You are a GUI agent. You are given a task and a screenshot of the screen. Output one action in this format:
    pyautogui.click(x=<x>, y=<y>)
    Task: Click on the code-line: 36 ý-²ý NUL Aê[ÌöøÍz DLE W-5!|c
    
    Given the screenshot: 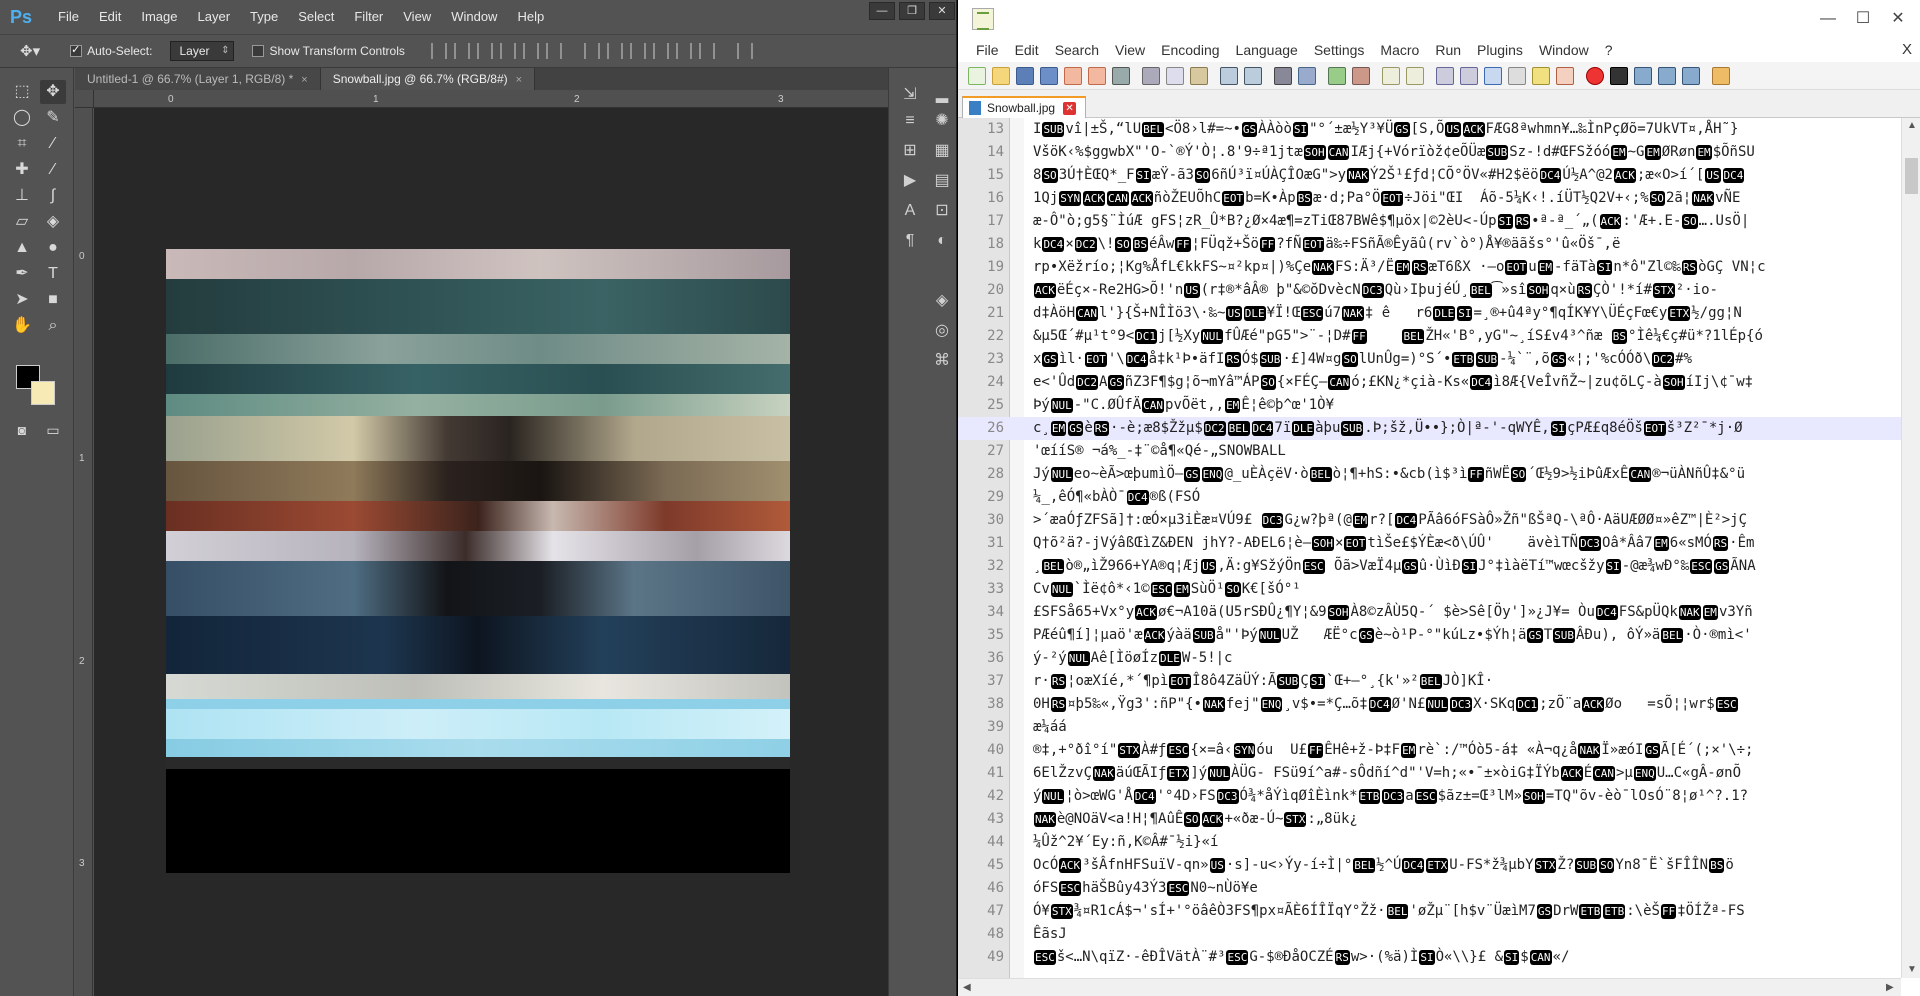 What is the action you would take?
    pyautogui.click(x=1429, y=658)
    